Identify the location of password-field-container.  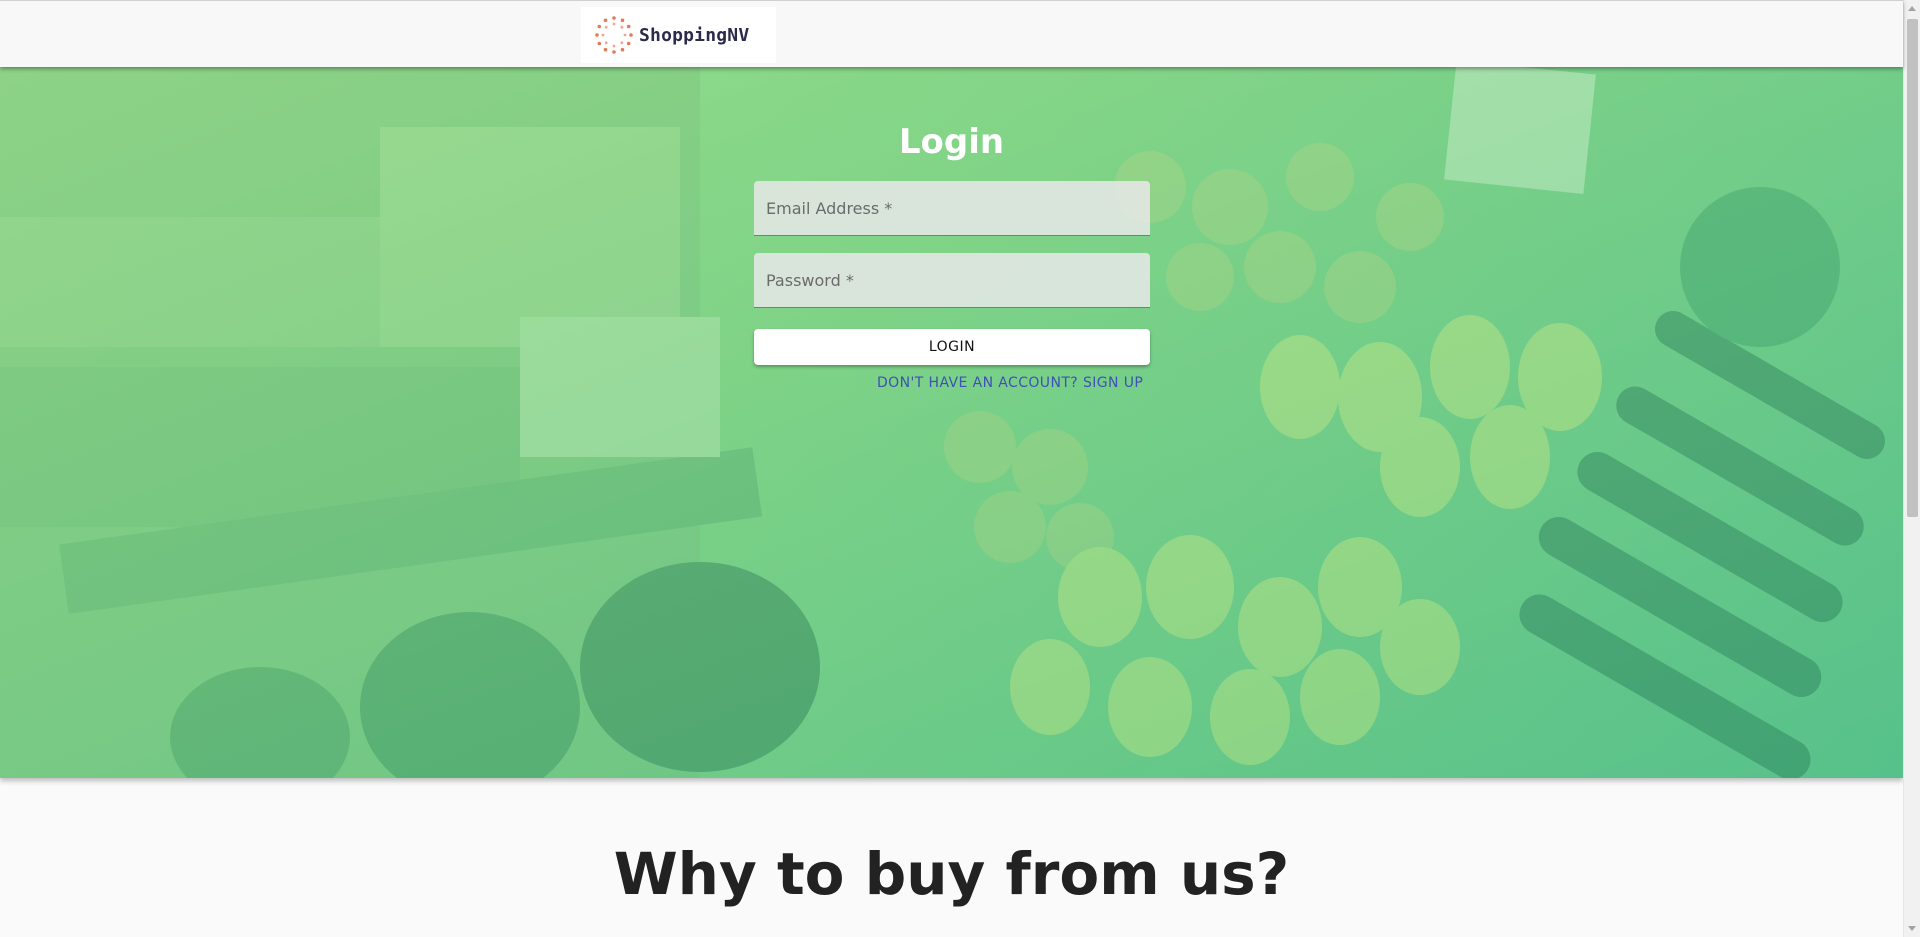
(952, 280).